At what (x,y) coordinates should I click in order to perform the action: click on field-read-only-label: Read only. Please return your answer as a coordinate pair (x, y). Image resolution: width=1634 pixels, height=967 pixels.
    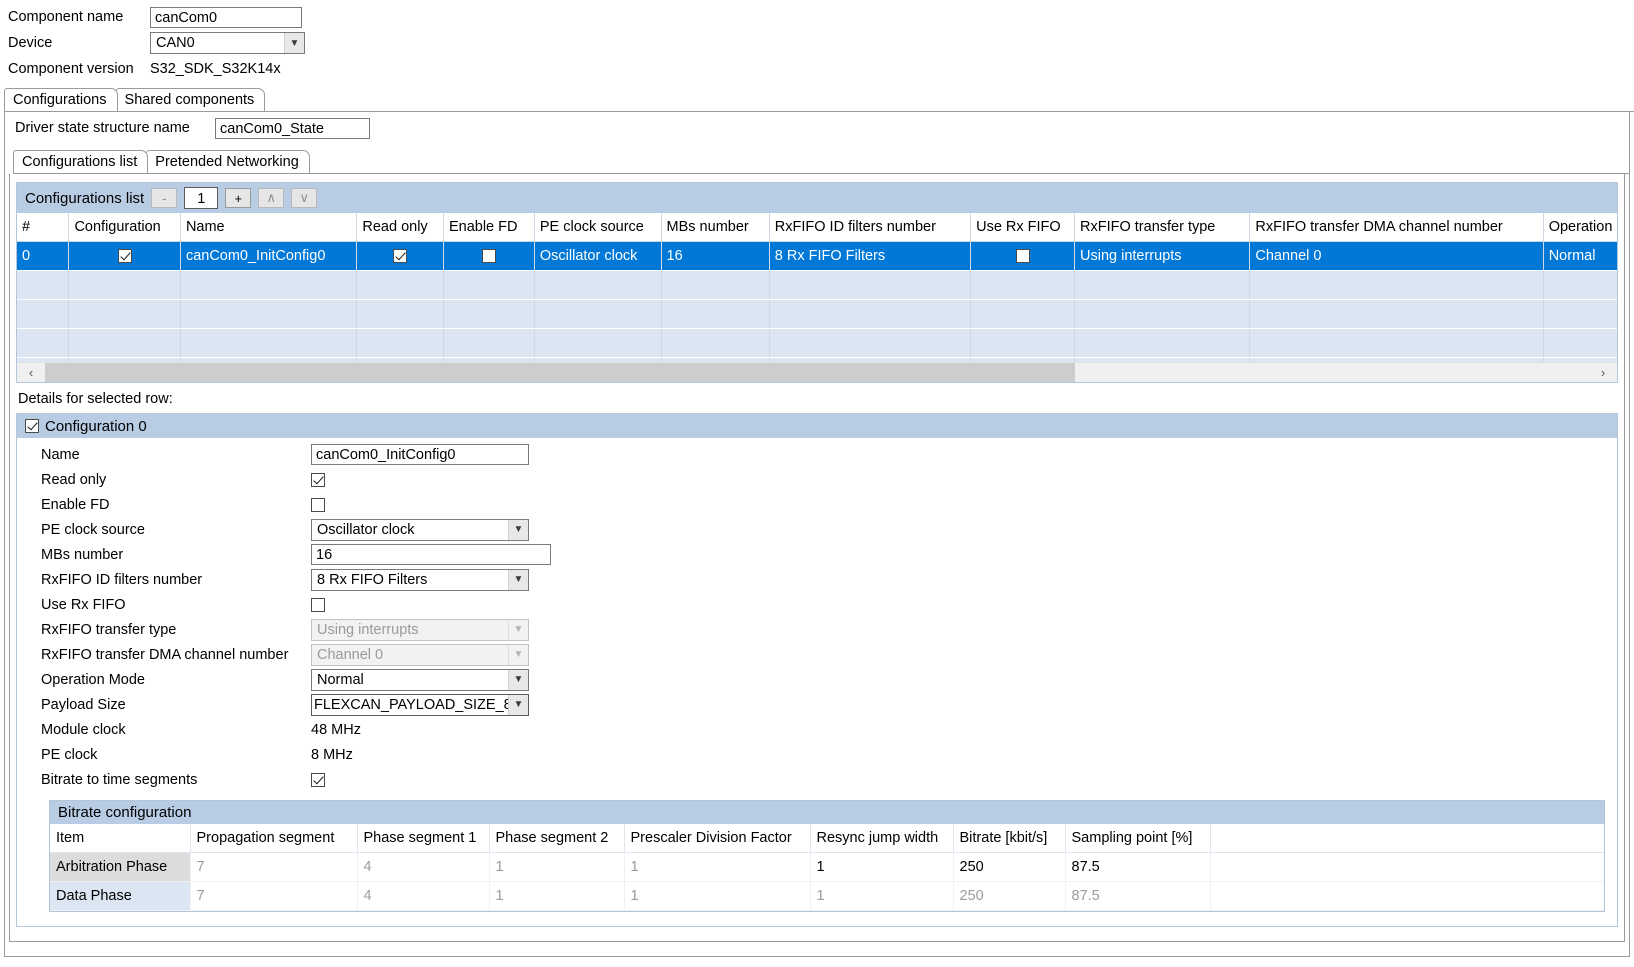
    Looking at the image, I should click on (74, 479).